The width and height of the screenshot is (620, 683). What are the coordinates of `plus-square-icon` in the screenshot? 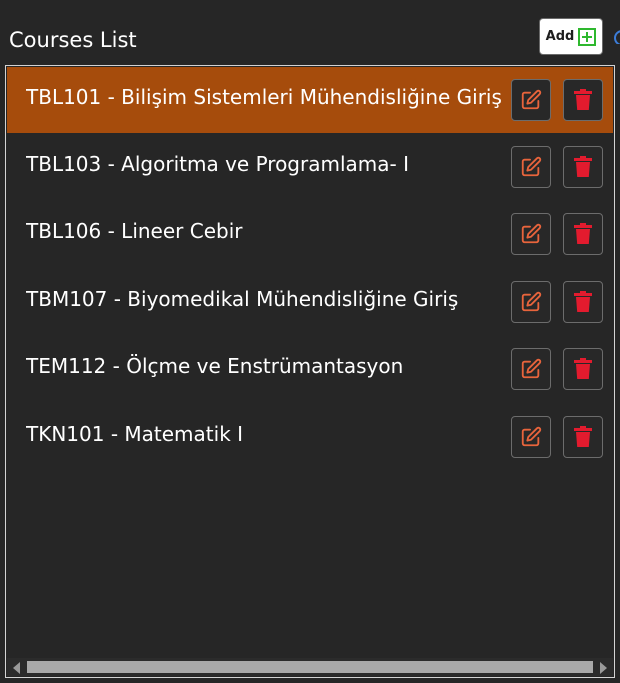 It's located at (587, 36).